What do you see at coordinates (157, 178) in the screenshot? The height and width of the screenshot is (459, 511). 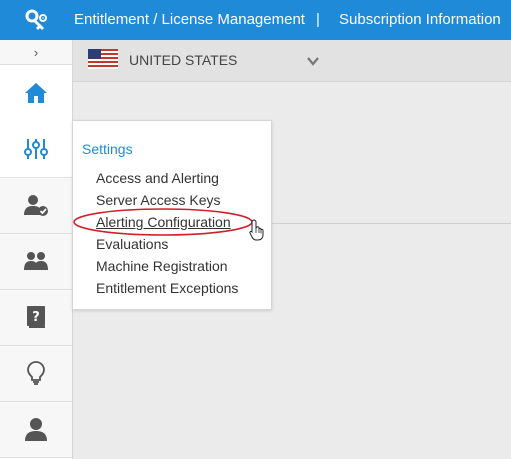 I see `menu-item-access-alerting: Access and Alerting` at bounding box center [157, 178].